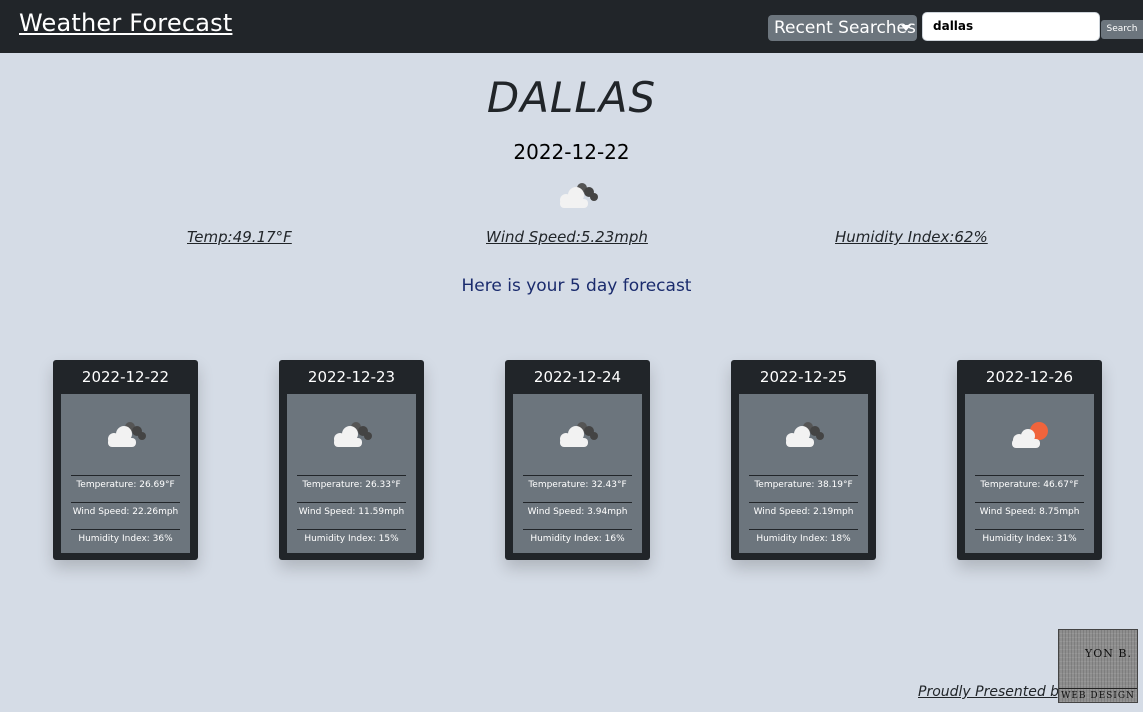 Image resolution: width=1143 pixels, height=712 pixels. What do you see at coordinates (803, 482) in the screenshot?
I see `forecast-temp: Temperature: 38.19°F` at bounding box center [803, 482].